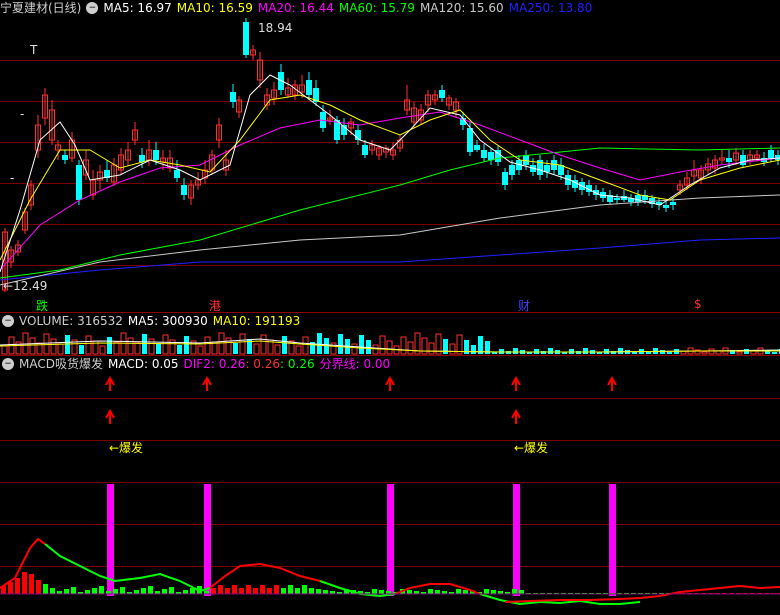 The width and height of the screenshot is (780, 615). What do you see at coordinates (256, 321) in the screenshot?
I see `vol-ma10-label: MA10: 191193` at bounding box center [256, 321].